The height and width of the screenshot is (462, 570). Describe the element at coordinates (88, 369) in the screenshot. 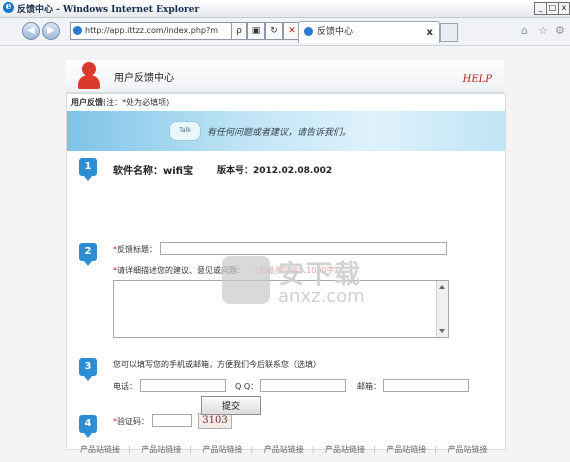

I see `step-3-badge: 3` at that location.